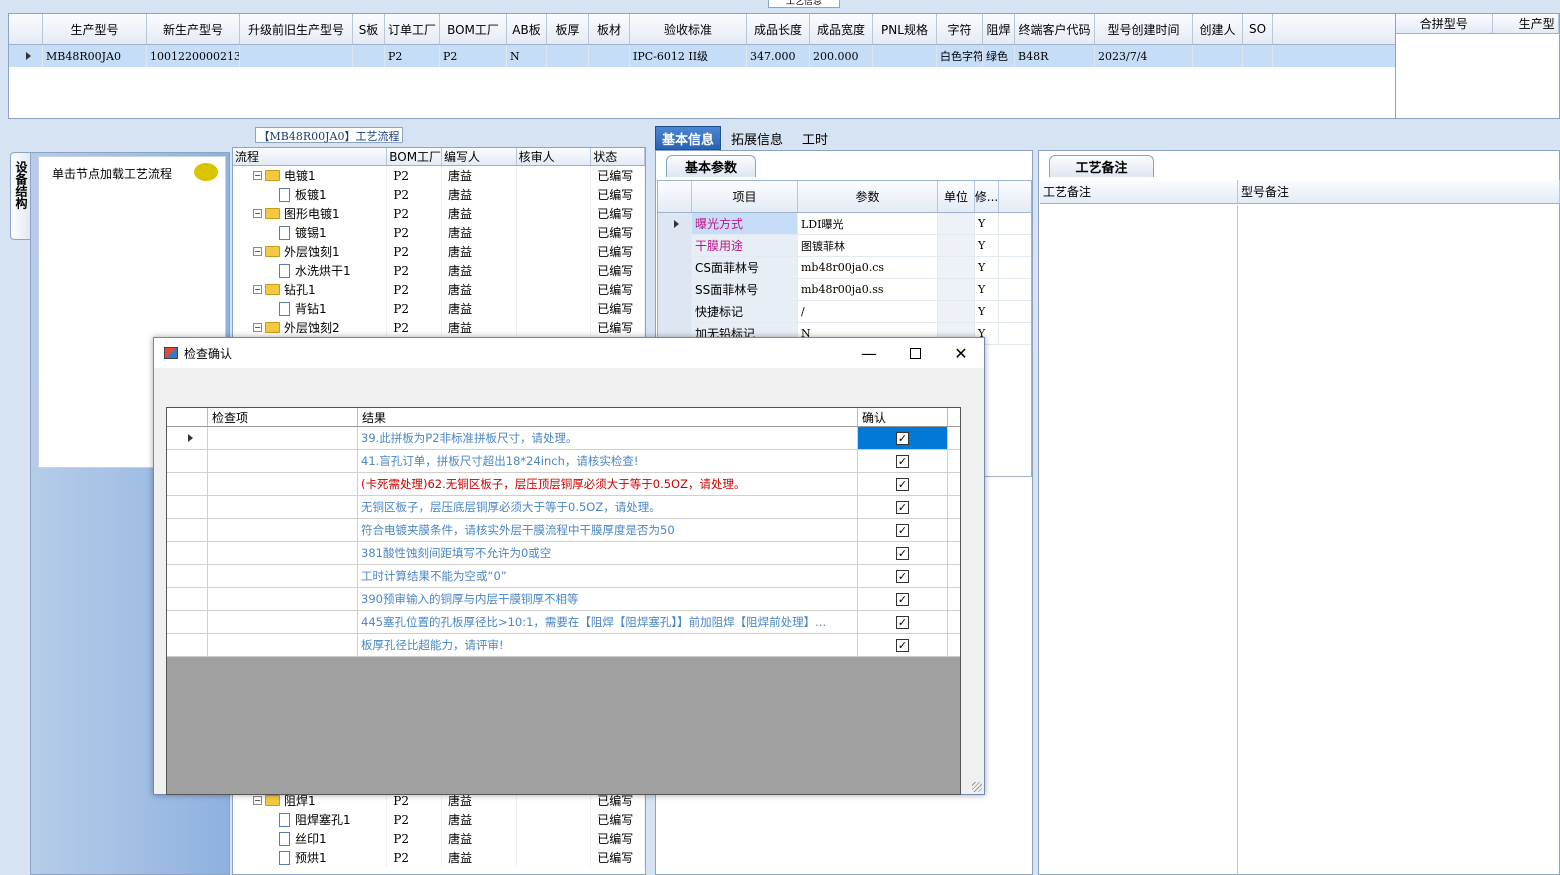  Describe the element at coordinates (1055, 29) in the screenshot. I see `column-header: 终端客户代码` at that location.